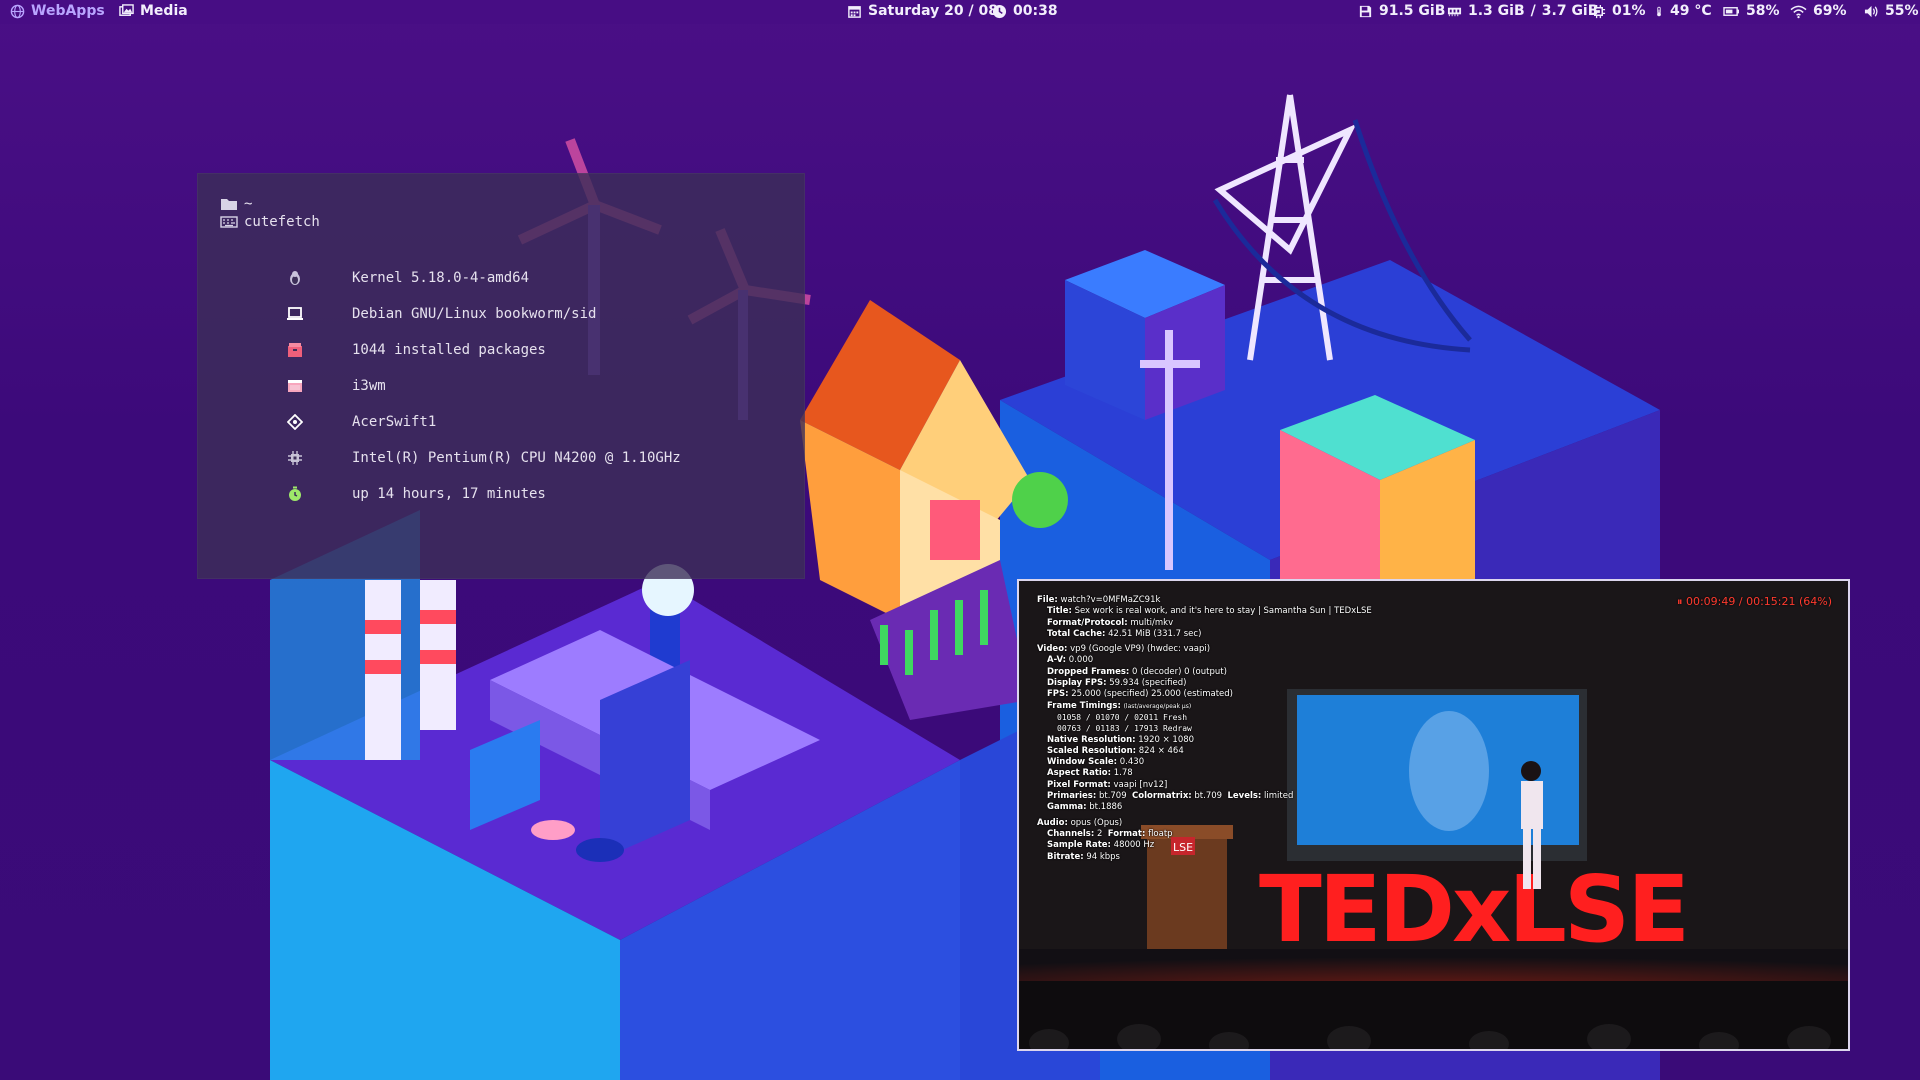 The height and width of the screenshot is (1080, 1920). I want to click on workspace-media: Media, so click(153, 11).